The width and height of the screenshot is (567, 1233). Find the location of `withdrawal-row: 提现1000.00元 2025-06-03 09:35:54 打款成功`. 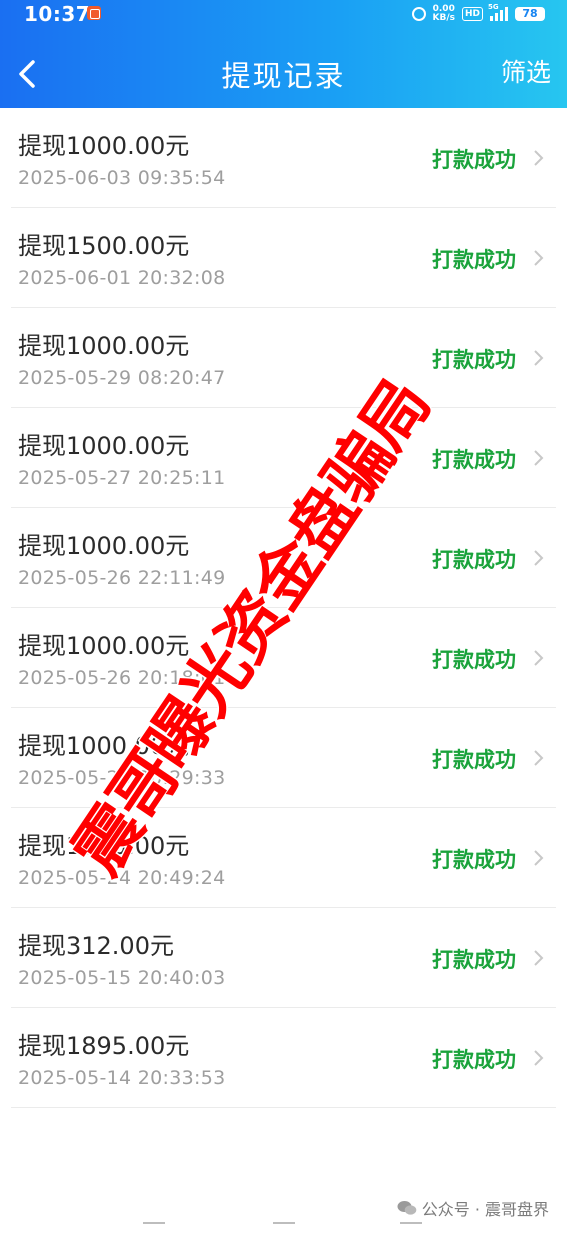

withdrawal-row: 提现1000.00元 2025-06-03 09:35:54 打款成功 is located at coordinates (283, 158).